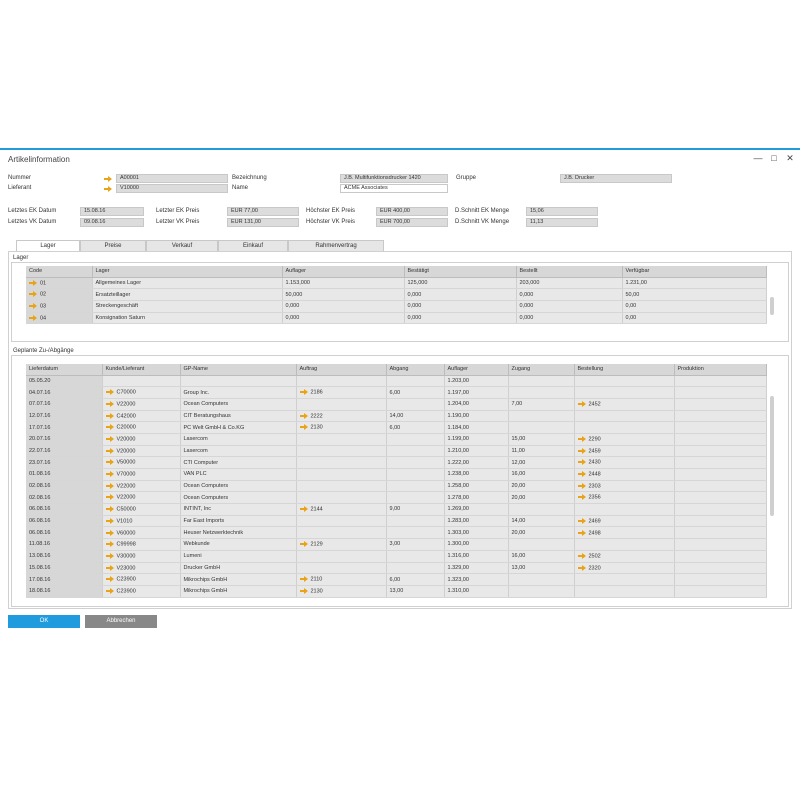 The image size is (800, 800). I want to click on column-header: Lieferdatum, so click(64, 370).